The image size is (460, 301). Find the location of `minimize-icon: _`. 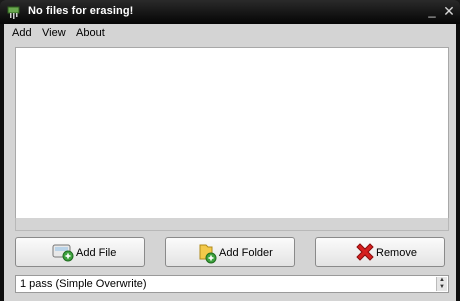

minimize-icon: _ is located at coordinates (432, 11).